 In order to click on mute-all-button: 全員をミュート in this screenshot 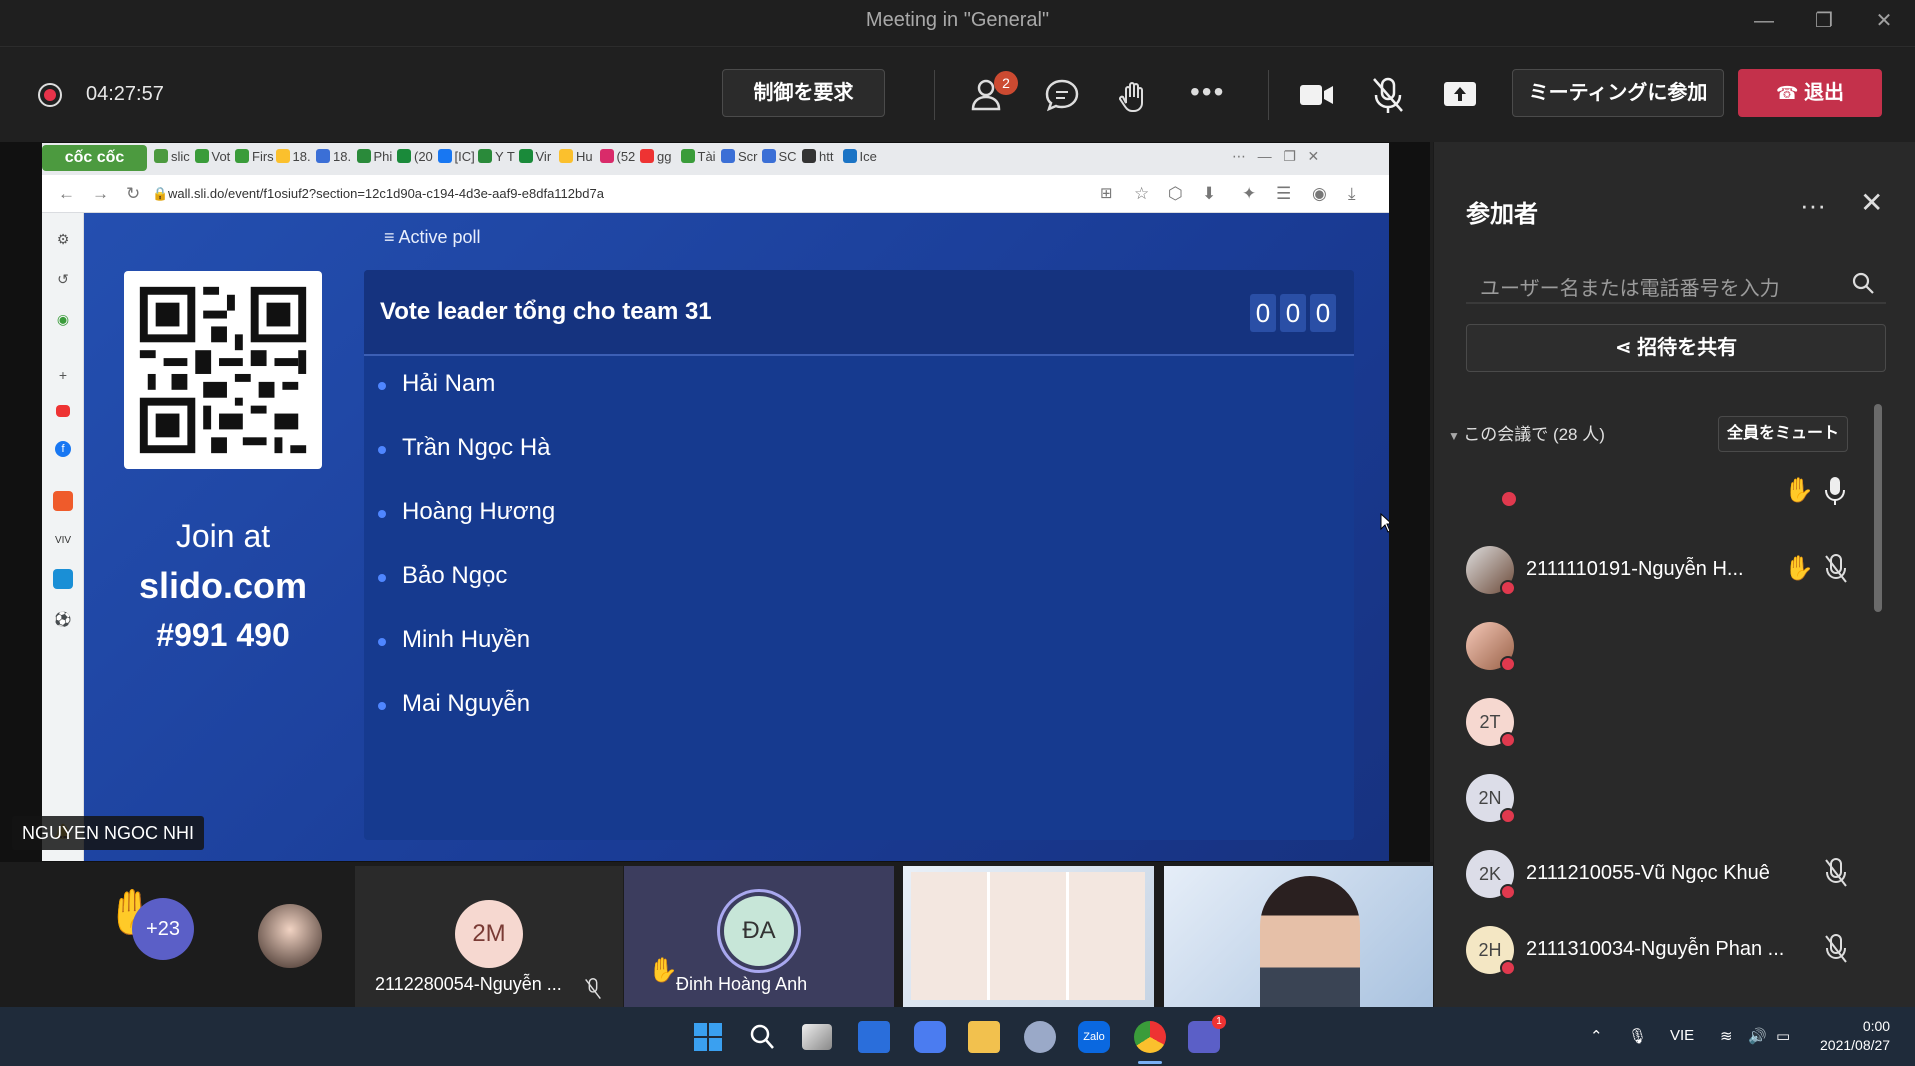, I will do `click(1783, 434)`.